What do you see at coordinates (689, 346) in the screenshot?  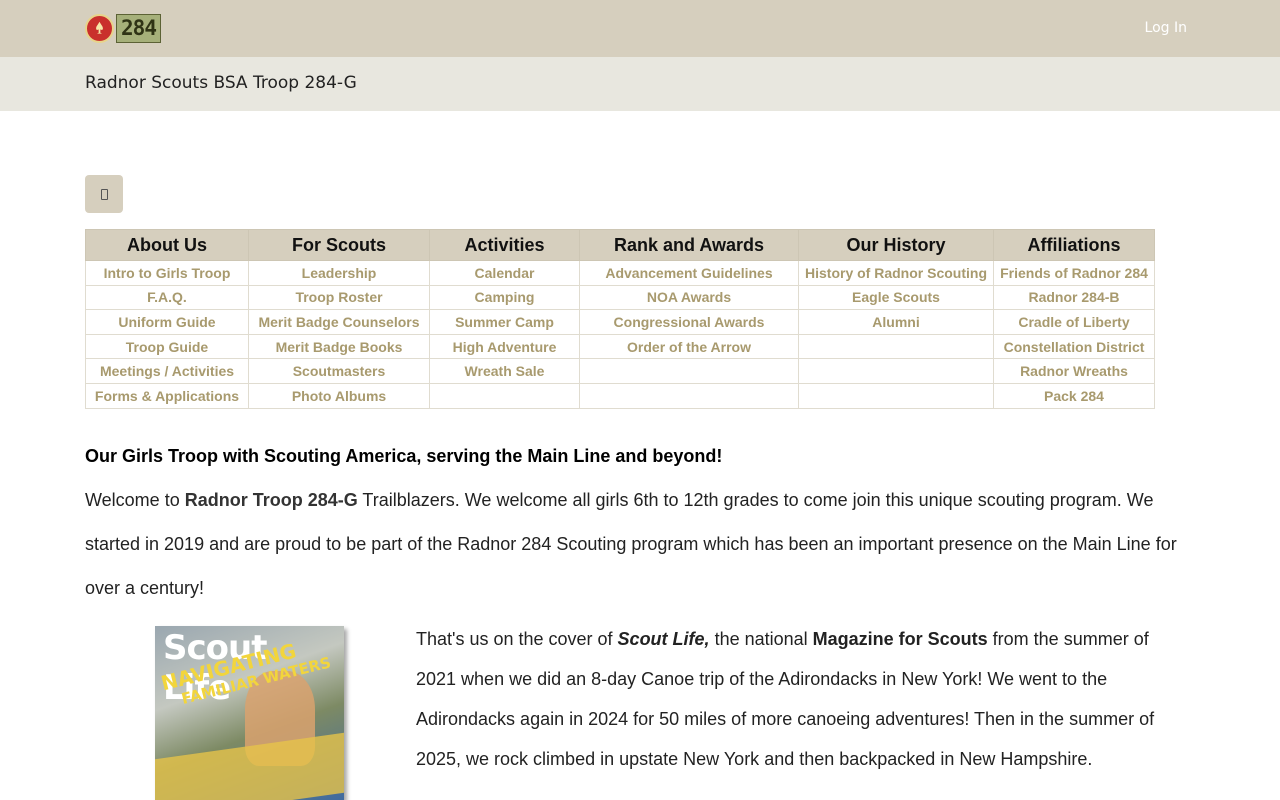 I see `nav-link: Order of the Arrow` at bounding box center [689, 346].